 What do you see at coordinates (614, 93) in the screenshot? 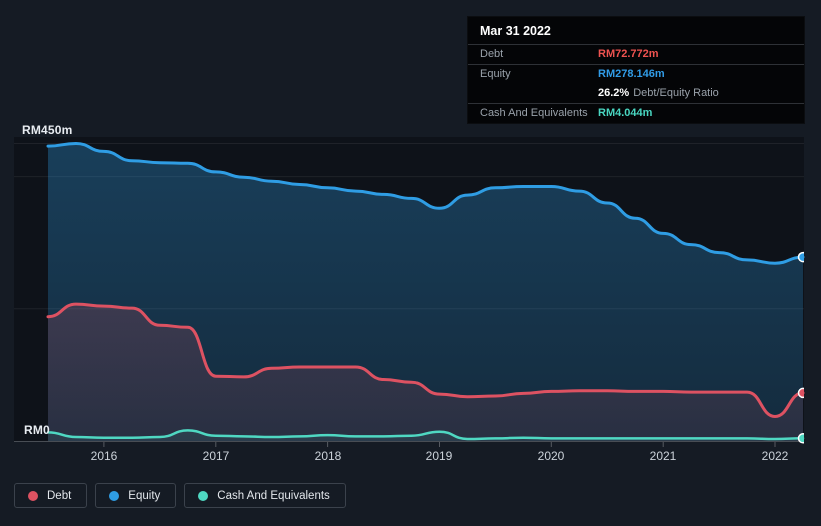
I see `ratio-number: 26.2%` at bounding box center [614, 93].